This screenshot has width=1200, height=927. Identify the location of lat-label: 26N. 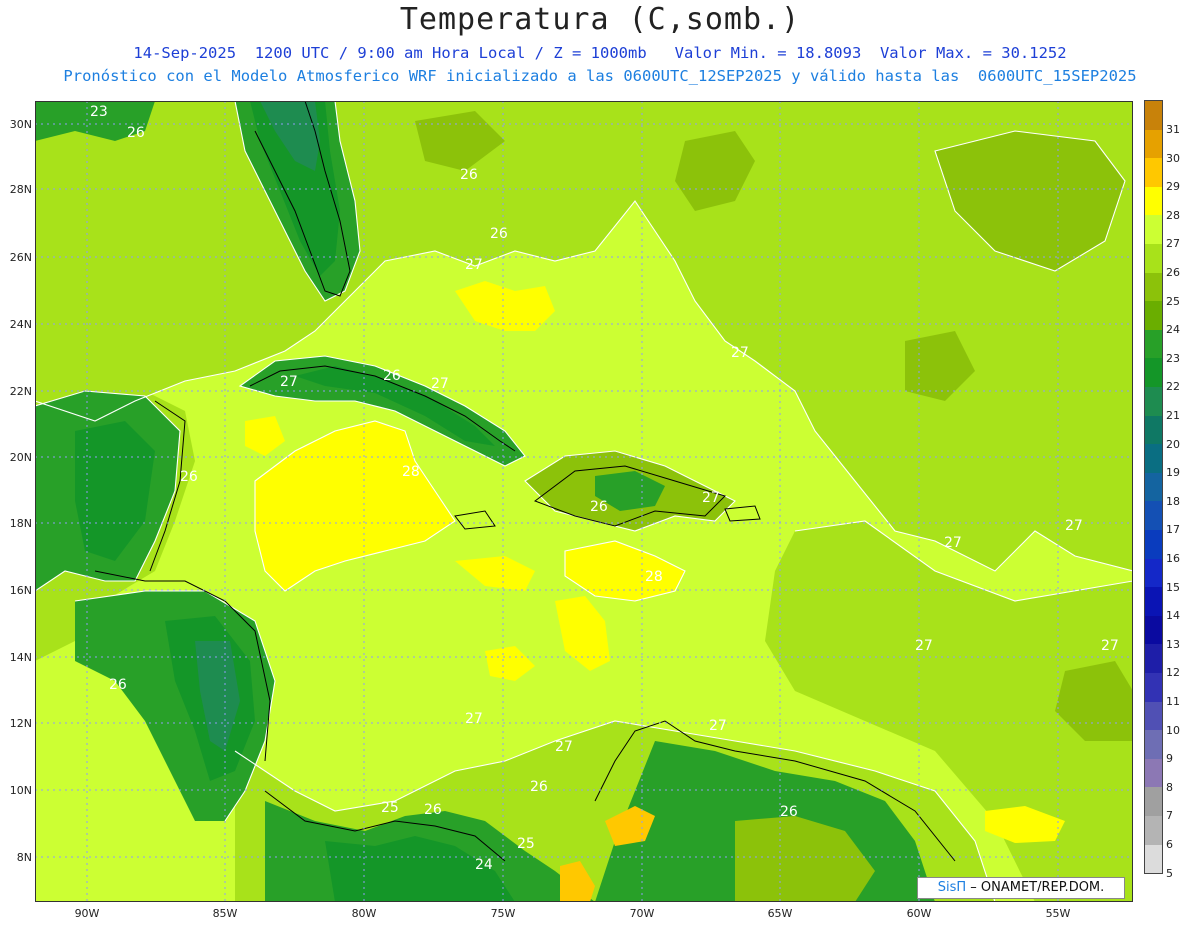
(20, 257).